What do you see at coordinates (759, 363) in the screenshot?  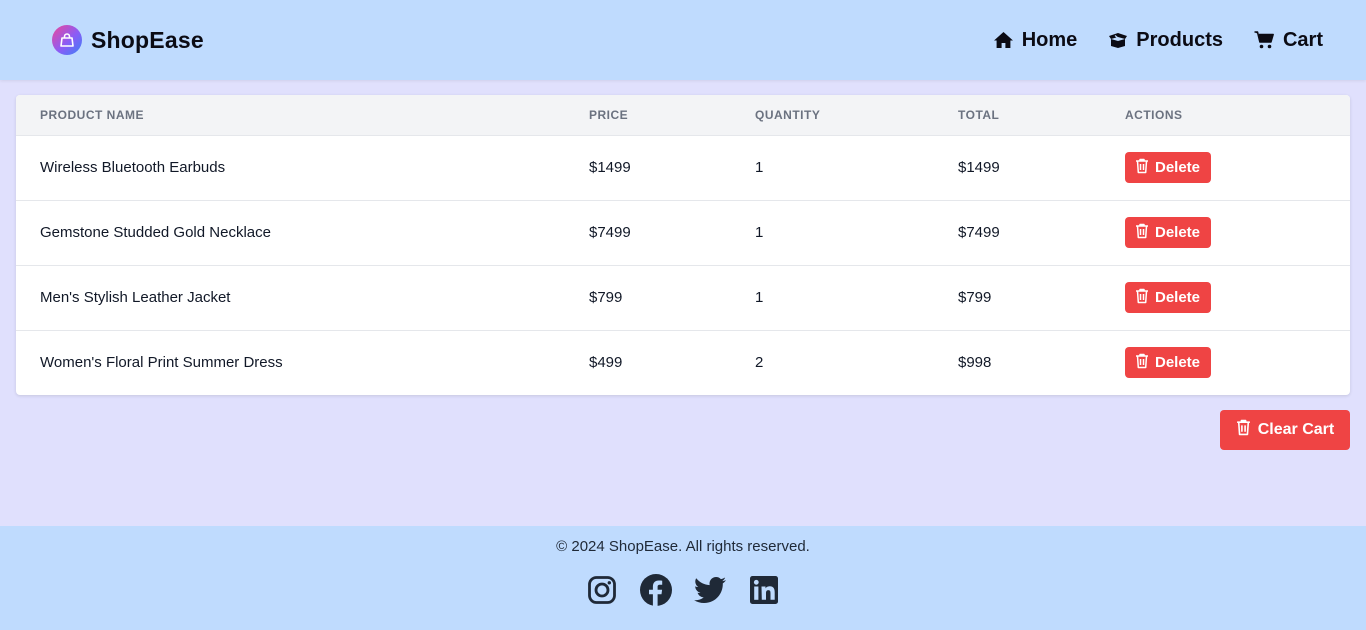 I see `product-quantity: 2` at bounding box center [759, 363].